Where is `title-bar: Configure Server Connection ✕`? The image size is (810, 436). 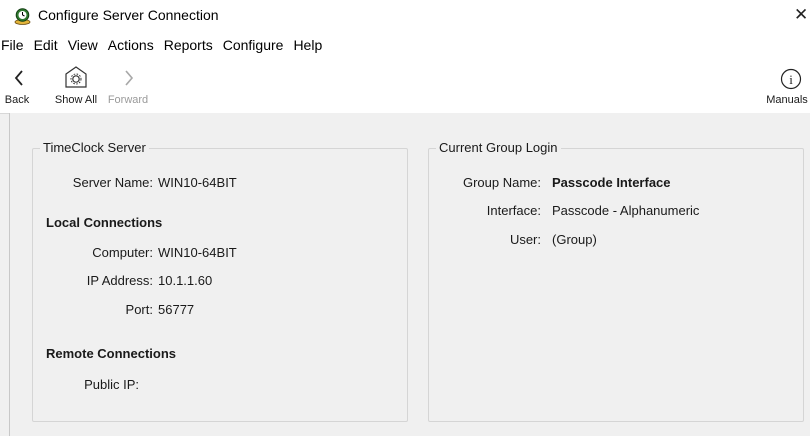 title-bar: Configure Server Connection ✕ is located at coordinates (405, 16).